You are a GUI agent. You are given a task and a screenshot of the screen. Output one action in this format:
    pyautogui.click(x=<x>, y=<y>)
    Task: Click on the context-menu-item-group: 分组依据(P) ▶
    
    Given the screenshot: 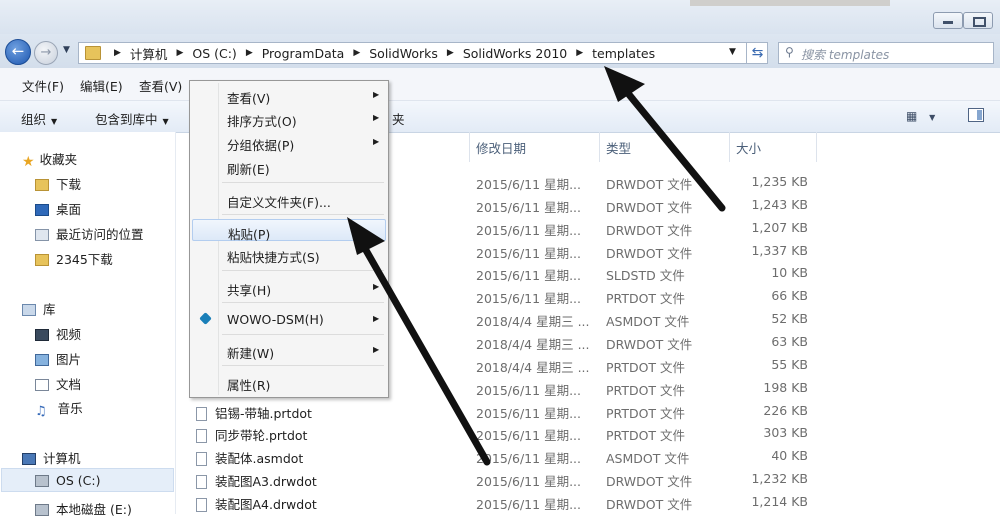 What is the action you would take?
    pyautogui.click(x=289, y=142)
    